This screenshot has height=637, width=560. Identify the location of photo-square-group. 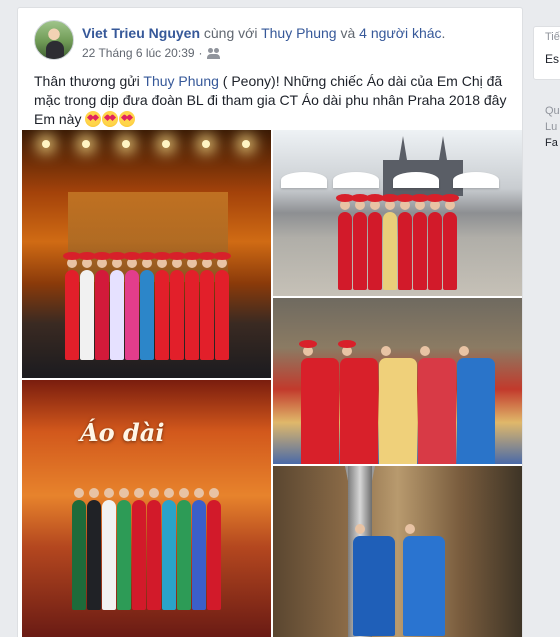
(397, 213).